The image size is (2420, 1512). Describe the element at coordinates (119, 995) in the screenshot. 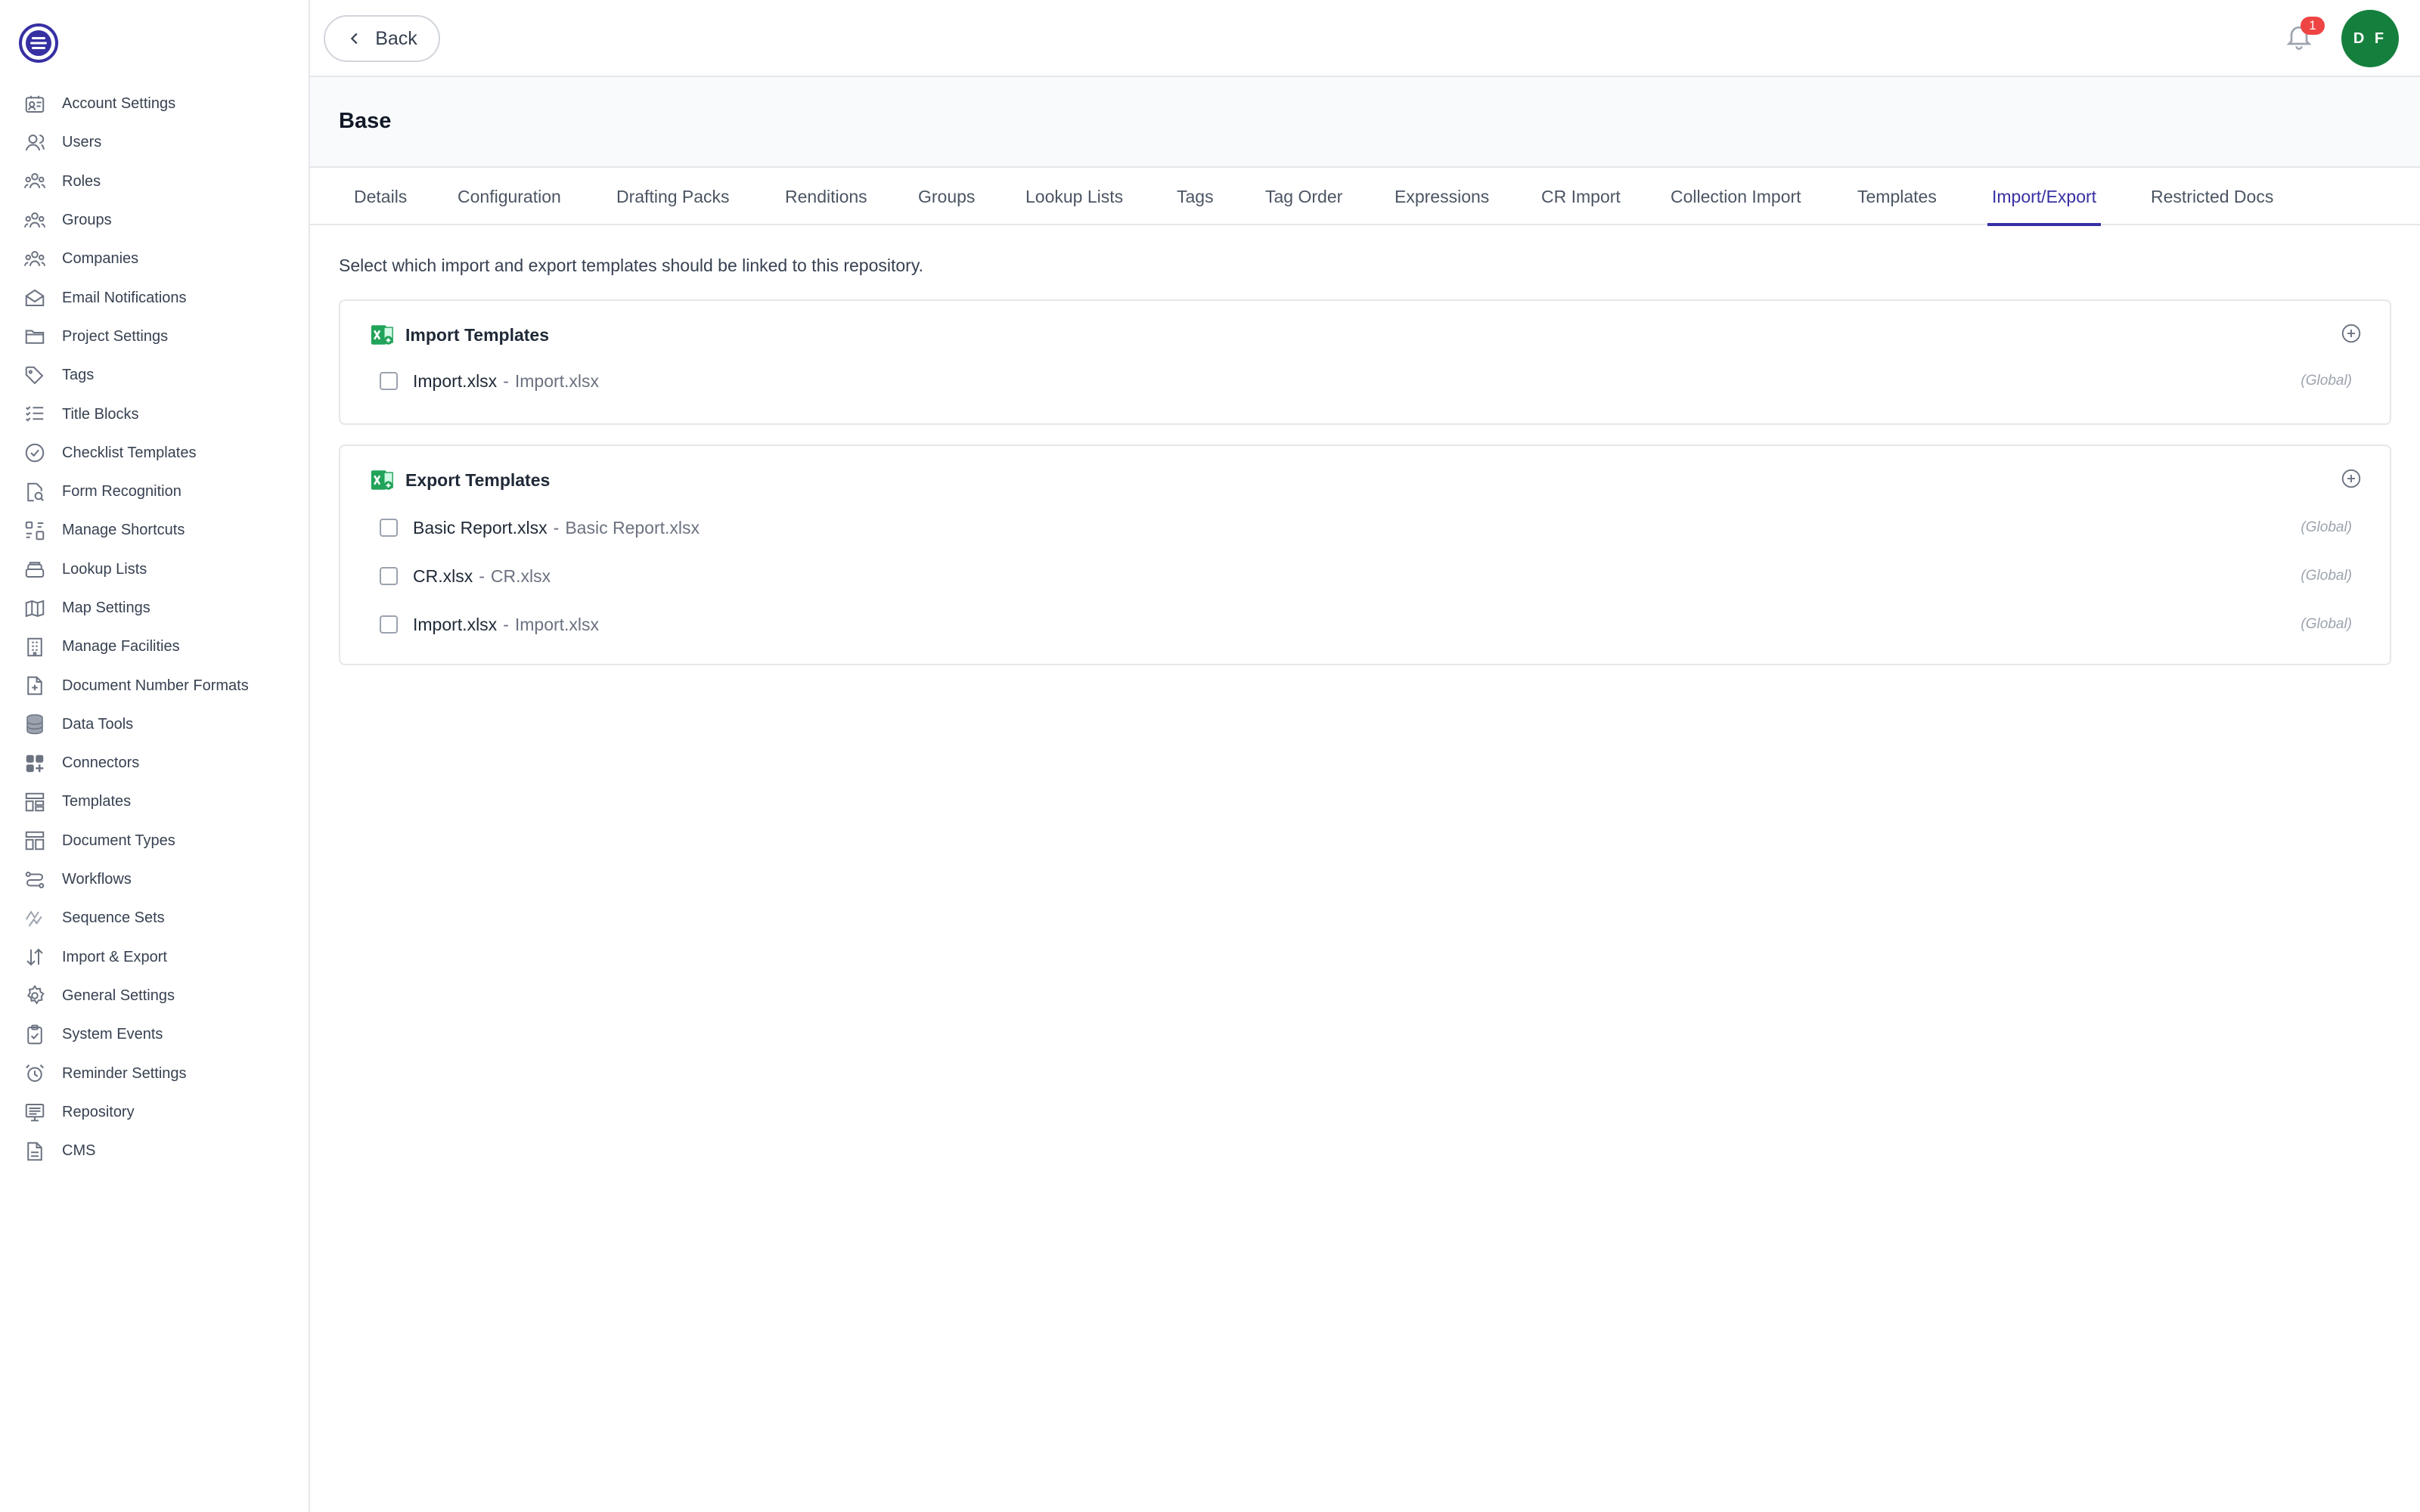

I see `sidebar-item-label: General Settings` at that location.